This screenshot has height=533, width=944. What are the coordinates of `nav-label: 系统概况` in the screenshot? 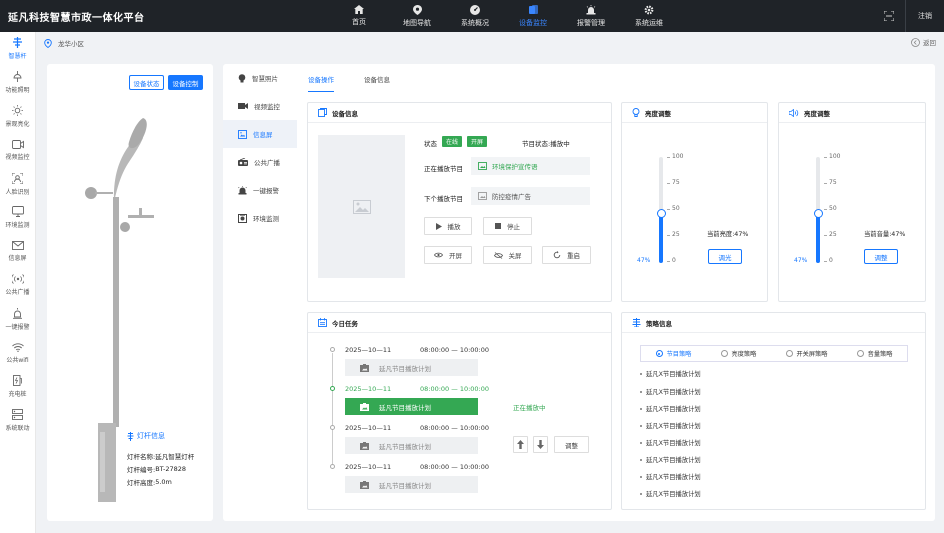 It's located at (475, 22).